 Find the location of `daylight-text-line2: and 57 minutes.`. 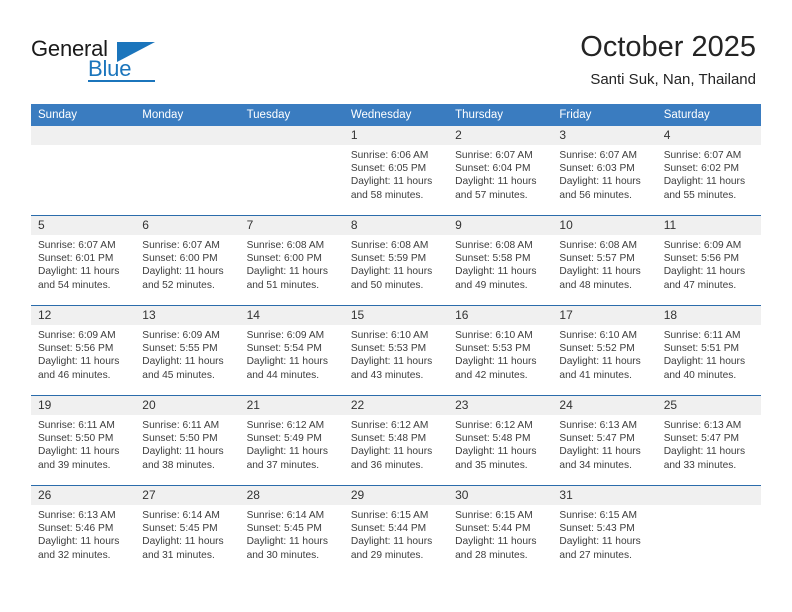

daylight-text-line2: and 57 minutes. is located at coordinates (491, 195).